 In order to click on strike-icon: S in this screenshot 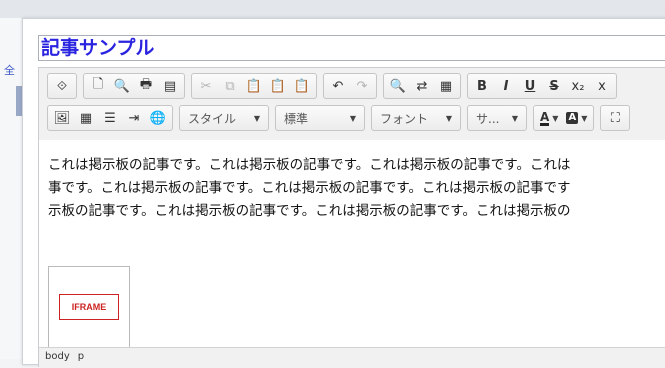, I will do `click(554, 86)`.